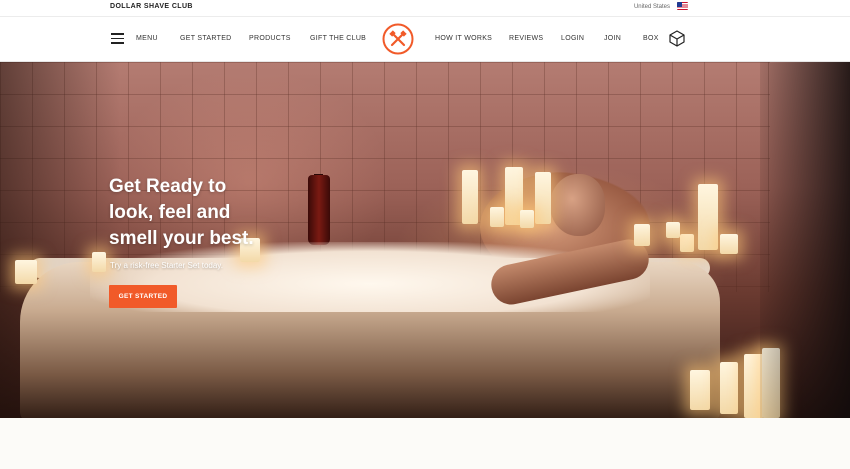 The height and width of the screenshot is (469, 850). I want to click on brand-name: DOLLAR SHAVE CLUB, so click(151, 6).